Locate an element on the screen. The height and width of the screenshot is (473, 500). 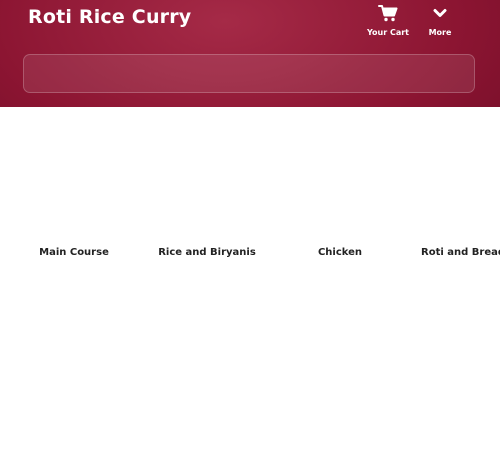
more-button: More is located at coordinates (440, 22).